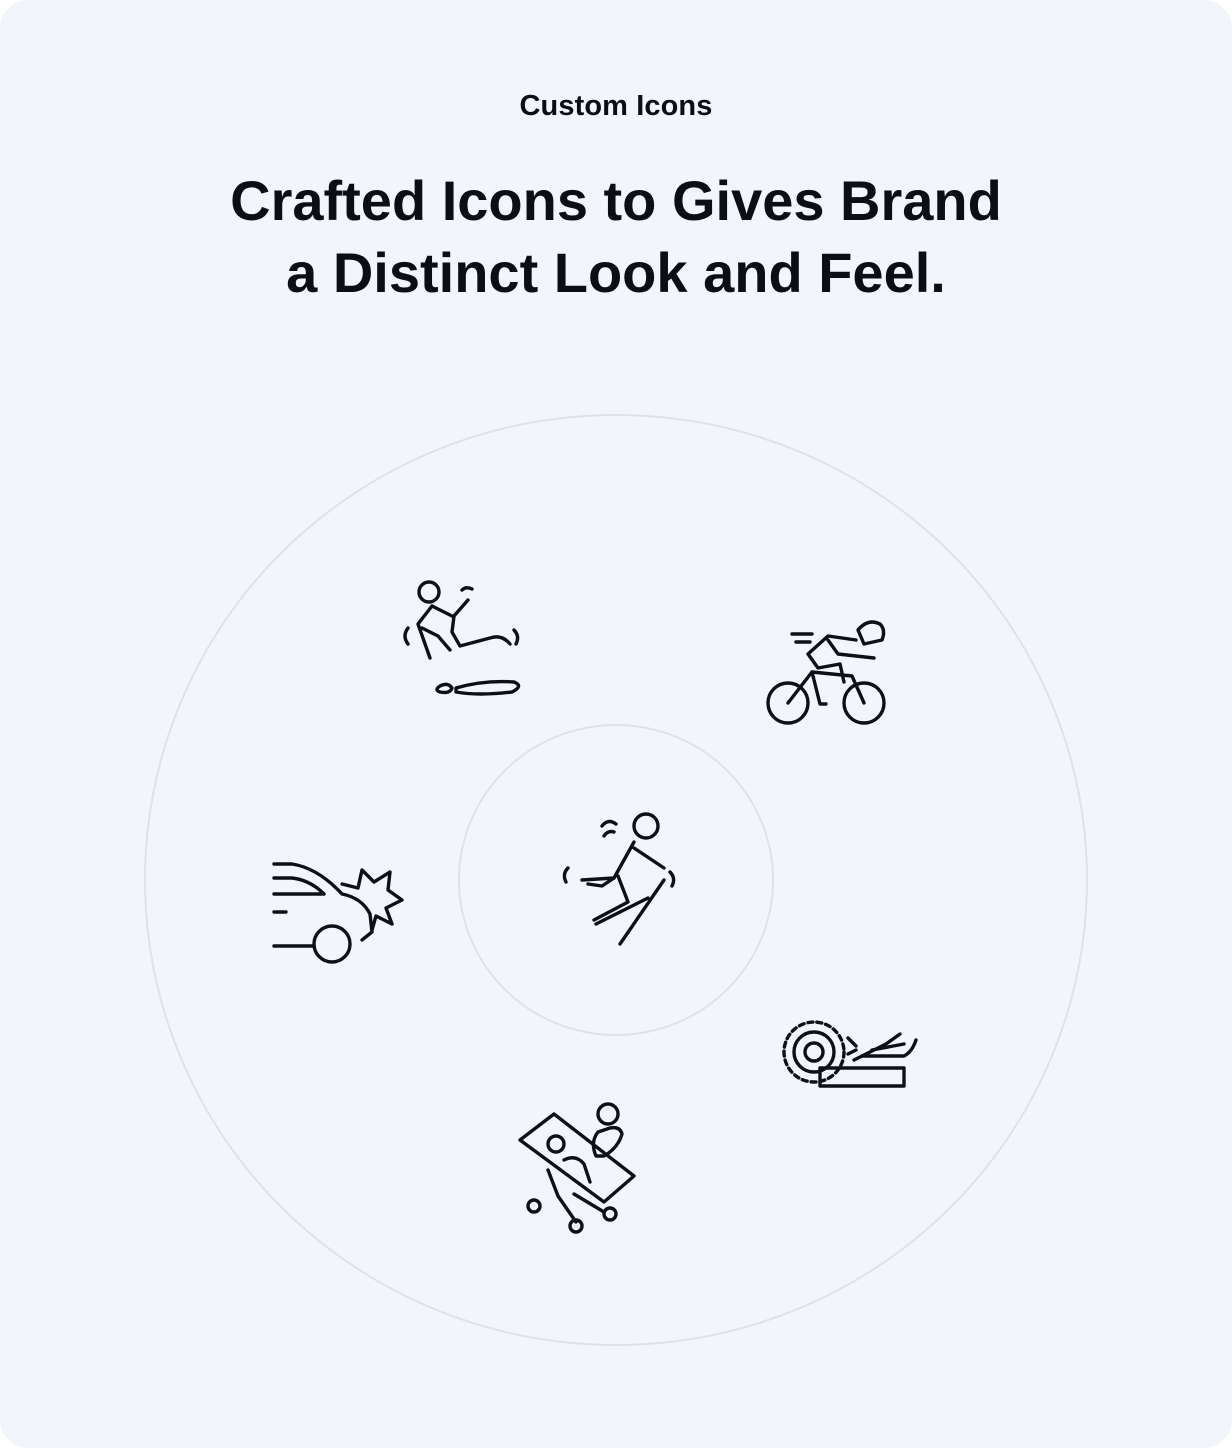  What do you see at coordinates (578, 1167) in the screenshot?
I see `stretcher-patient-icon` at bounding box center [578, 1167].